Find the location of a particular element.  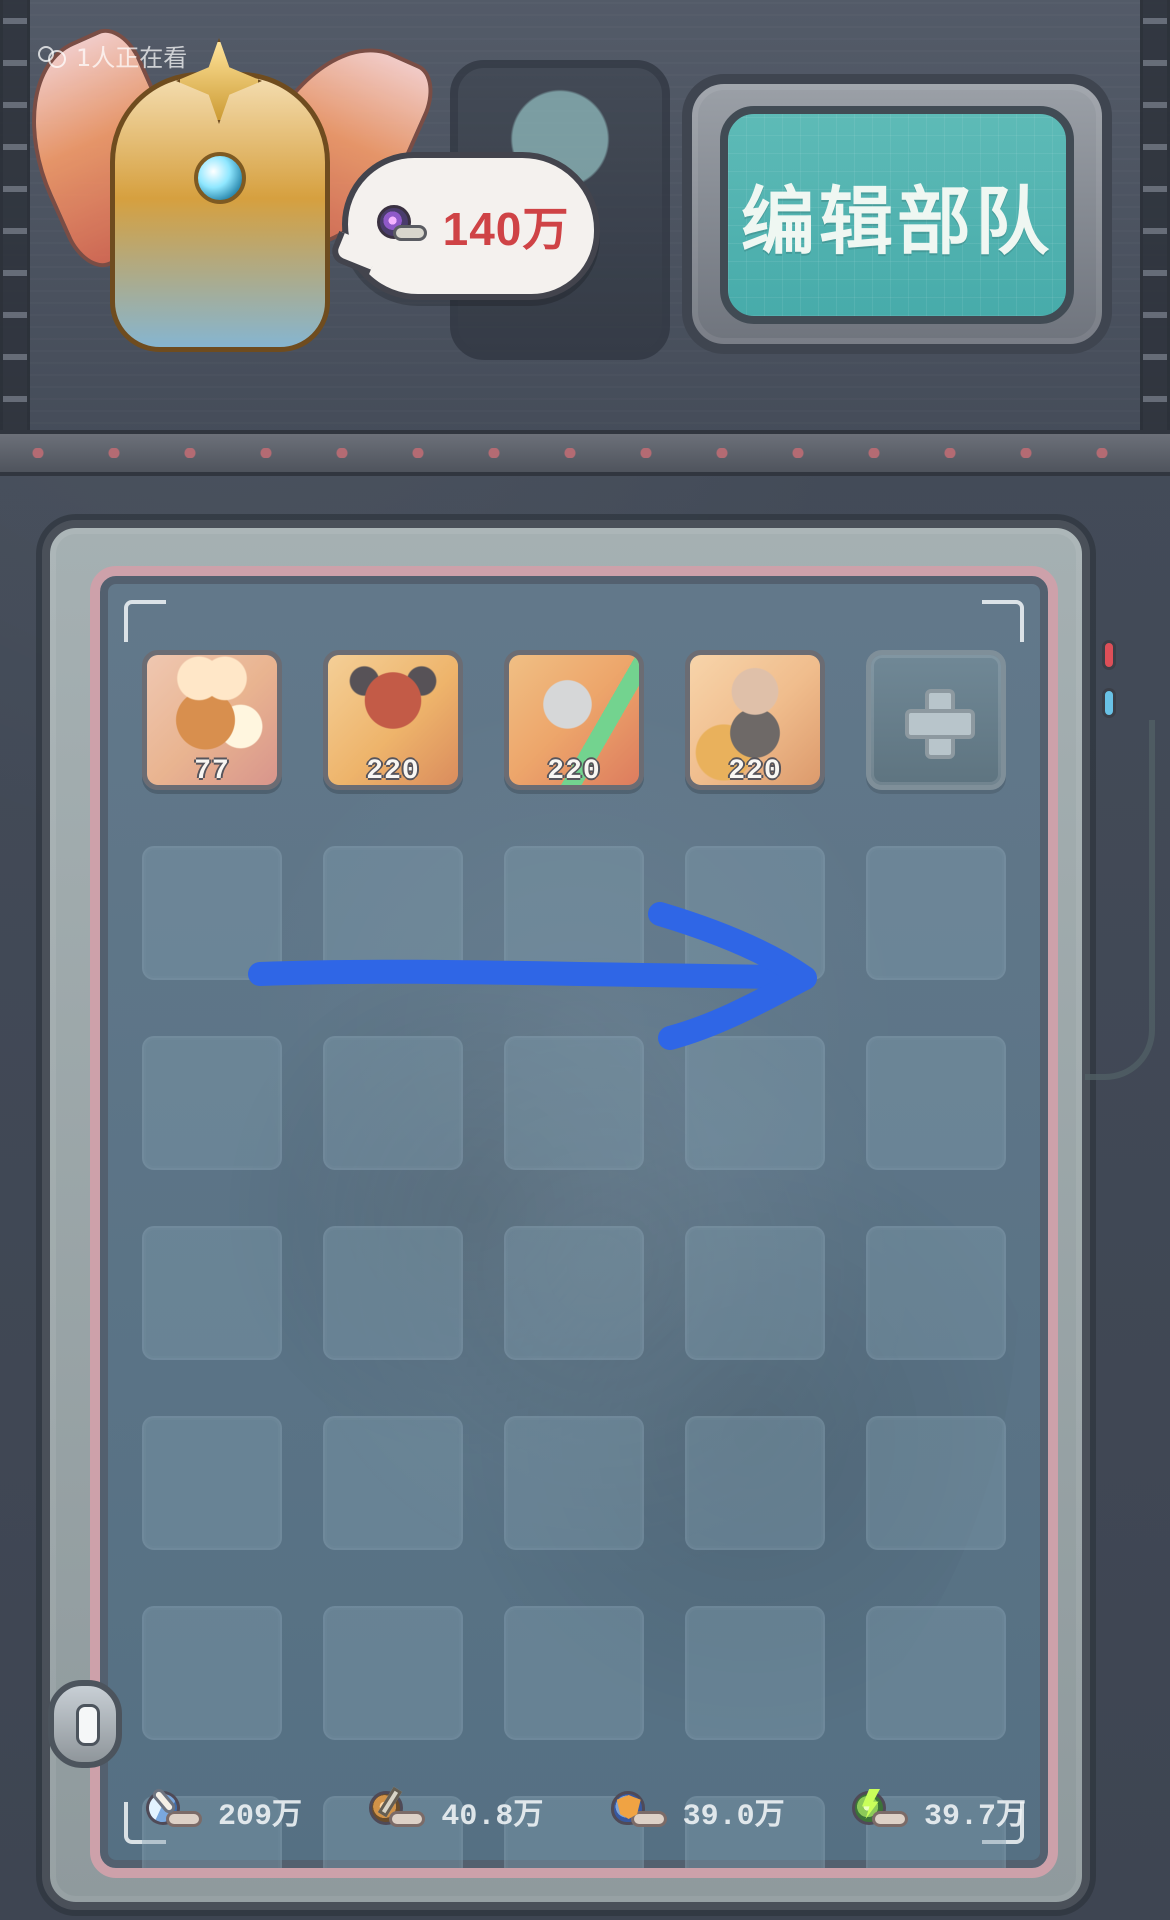

attack-stat: 40.8万 is located at coordinates (454, 1810).